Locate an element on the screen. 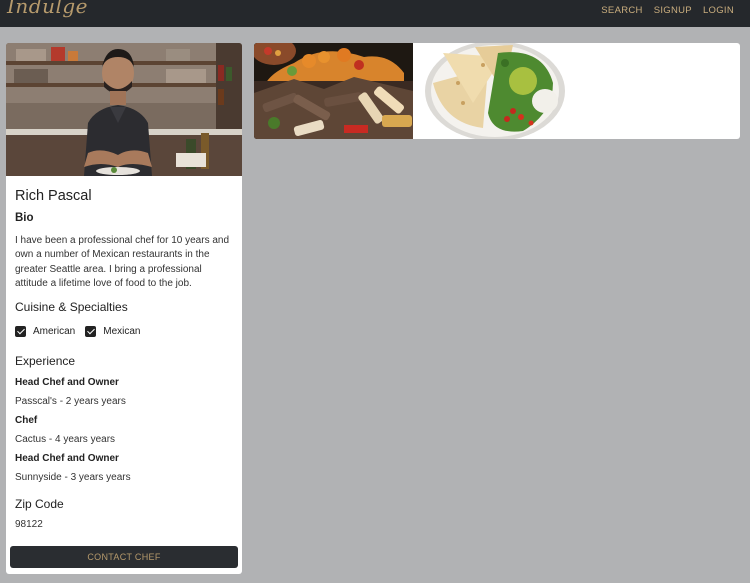 Image resolution: width=750 pixels, height=583 pixels. experience-detail: Sunnyside - 3 years years is located at coordinates (73, 477).